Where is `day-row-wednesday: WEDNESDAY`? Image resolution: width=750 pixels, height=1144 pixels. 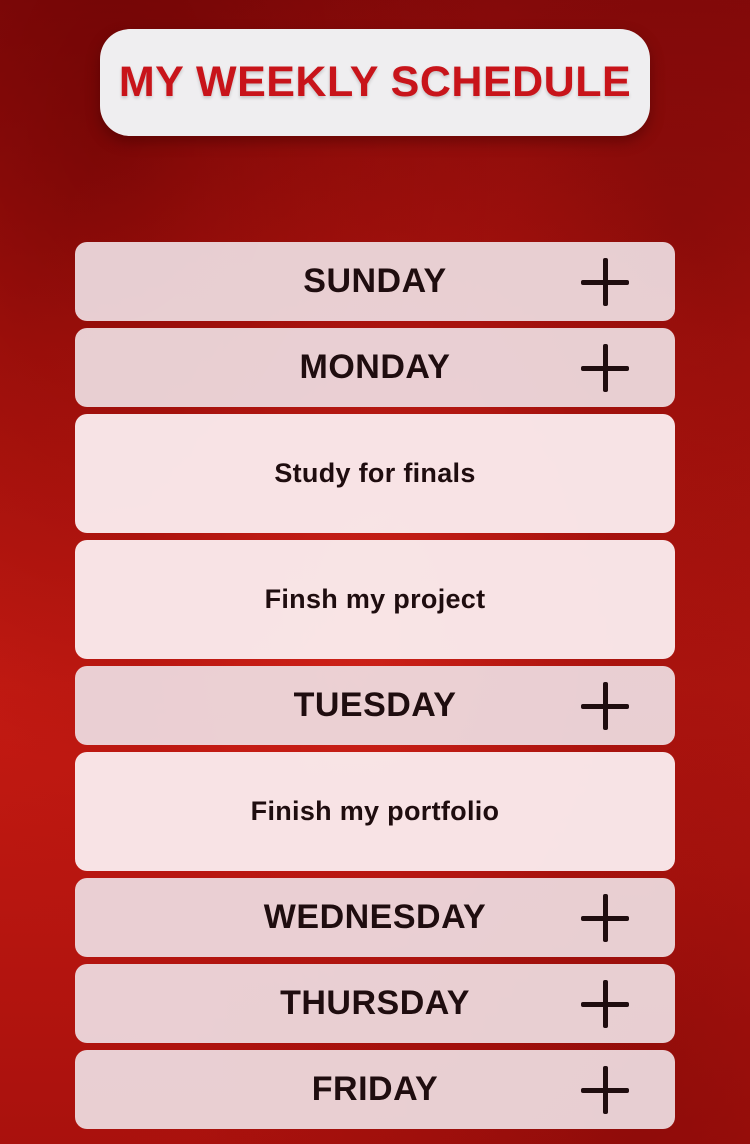 day-row-wednesday: WEDNESDAY is located at coordinates (375, 917).